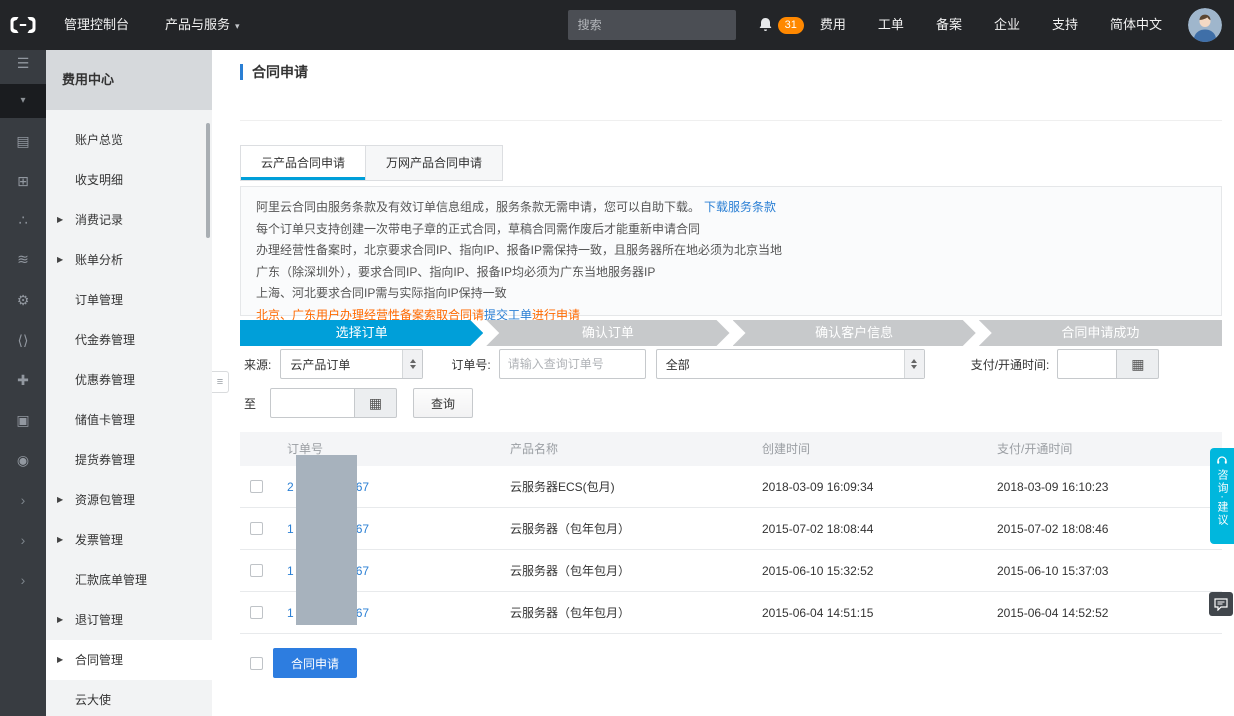 This screenshot has width=1234, height=716. What do you see at coordinates (23, 25) in the screenshot?
I see `aliyun-logo-icon` at bounding box center [23, 25].